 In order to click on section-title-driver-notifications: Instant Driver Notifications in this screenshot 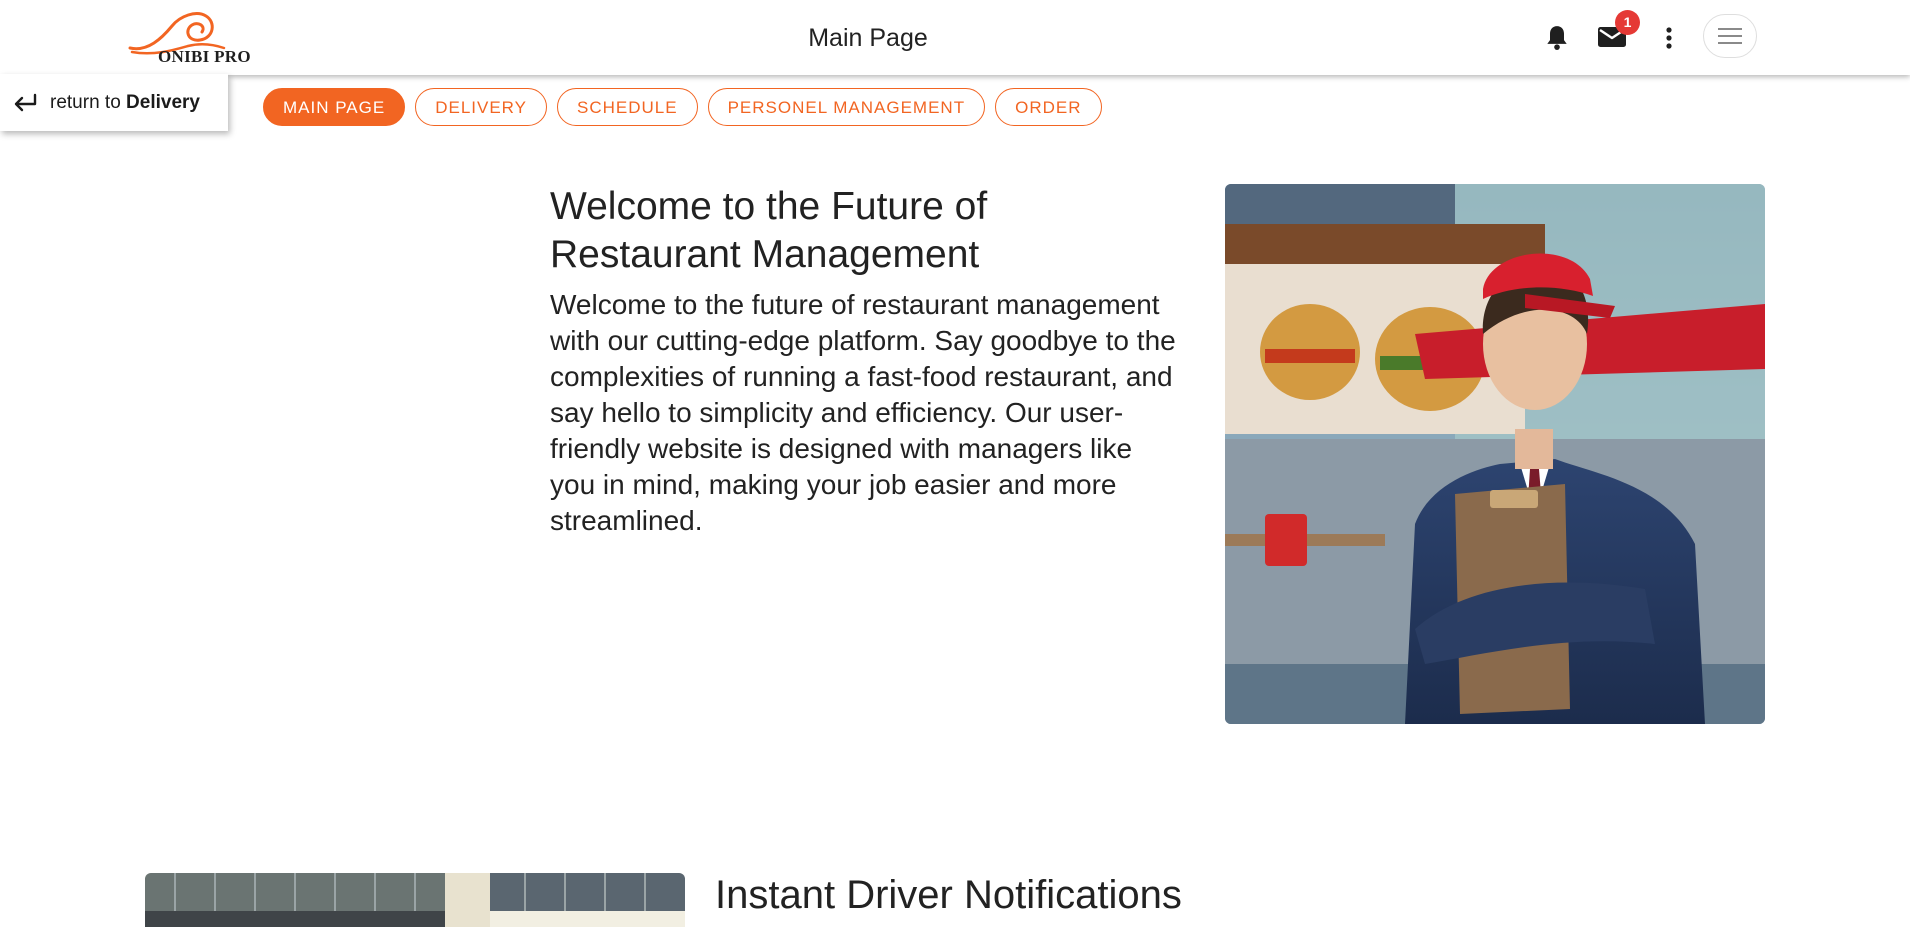, I will do `click(948, 895)`.